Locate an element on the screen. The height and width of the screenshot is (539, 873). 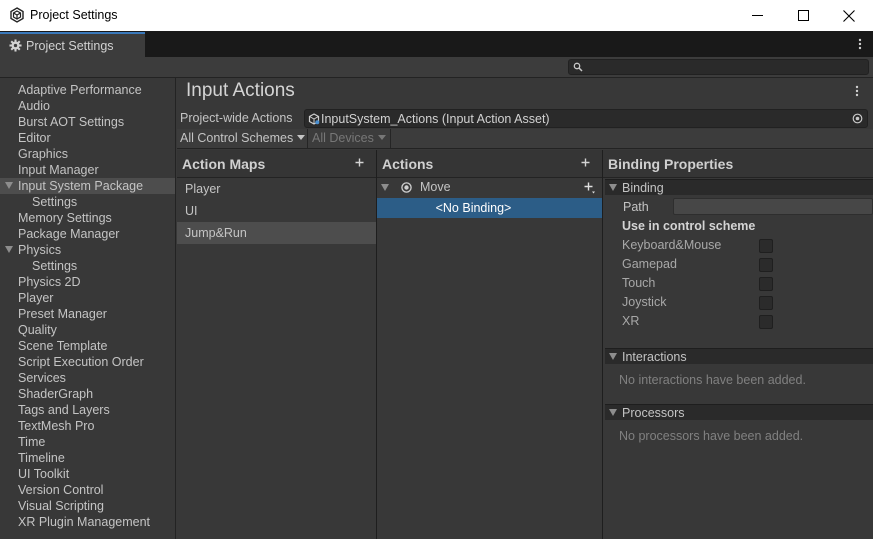
sidebar-item-label: Quality is located at coordinates (37, 330).